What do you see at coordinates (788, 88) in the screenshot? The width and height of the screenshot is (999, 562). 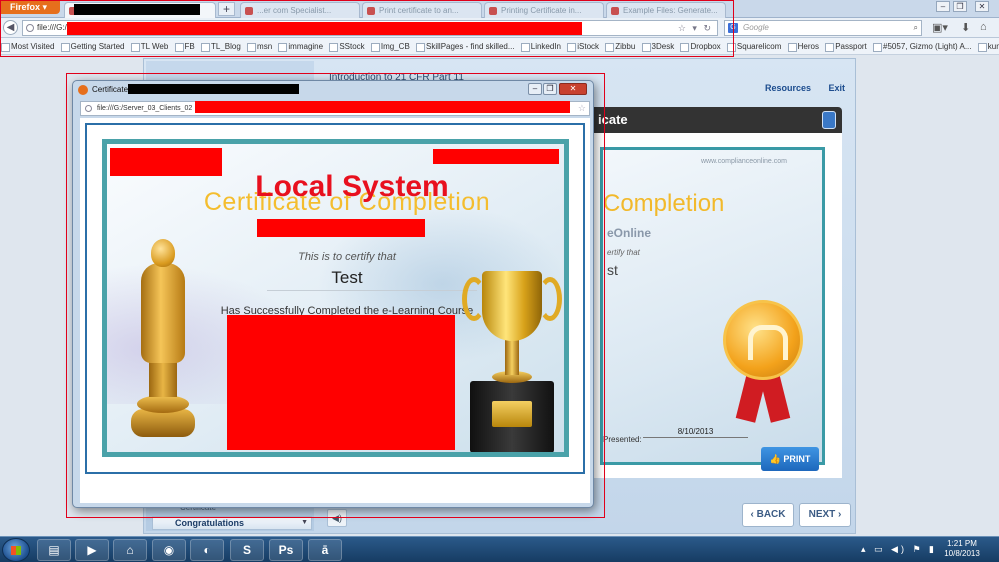 I see `resources-link: Resources` at bounding box center [788, 88].